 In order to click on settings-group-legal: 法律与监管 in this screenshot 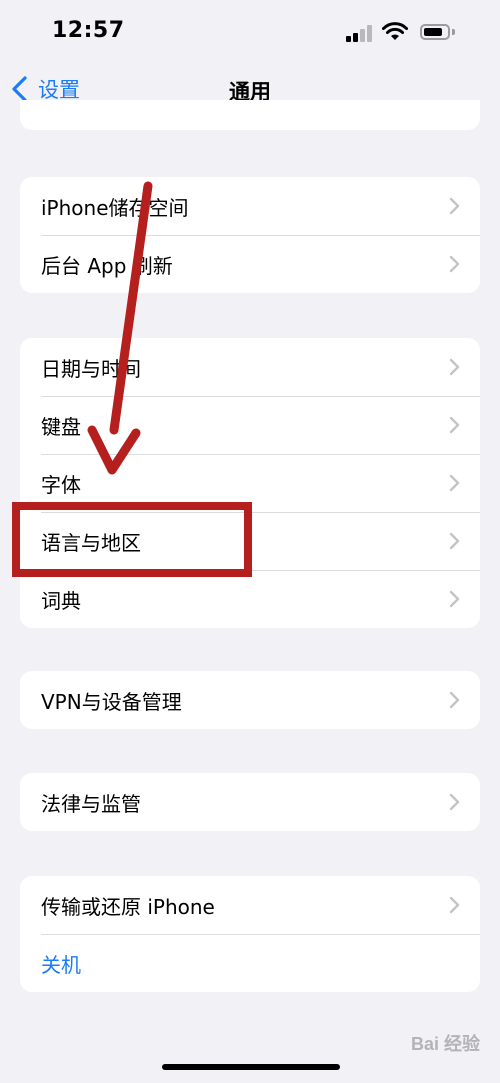, I will do `click(250, 802)`.